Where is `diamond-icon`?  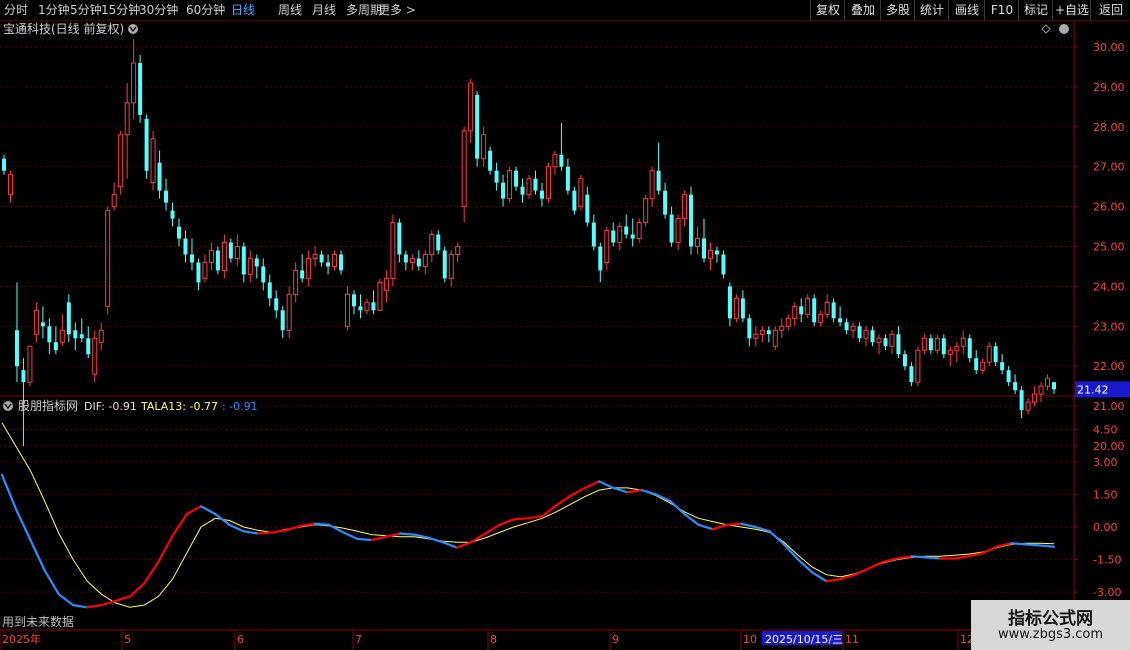 diamond-icon is located at coordinates (1046, 29).